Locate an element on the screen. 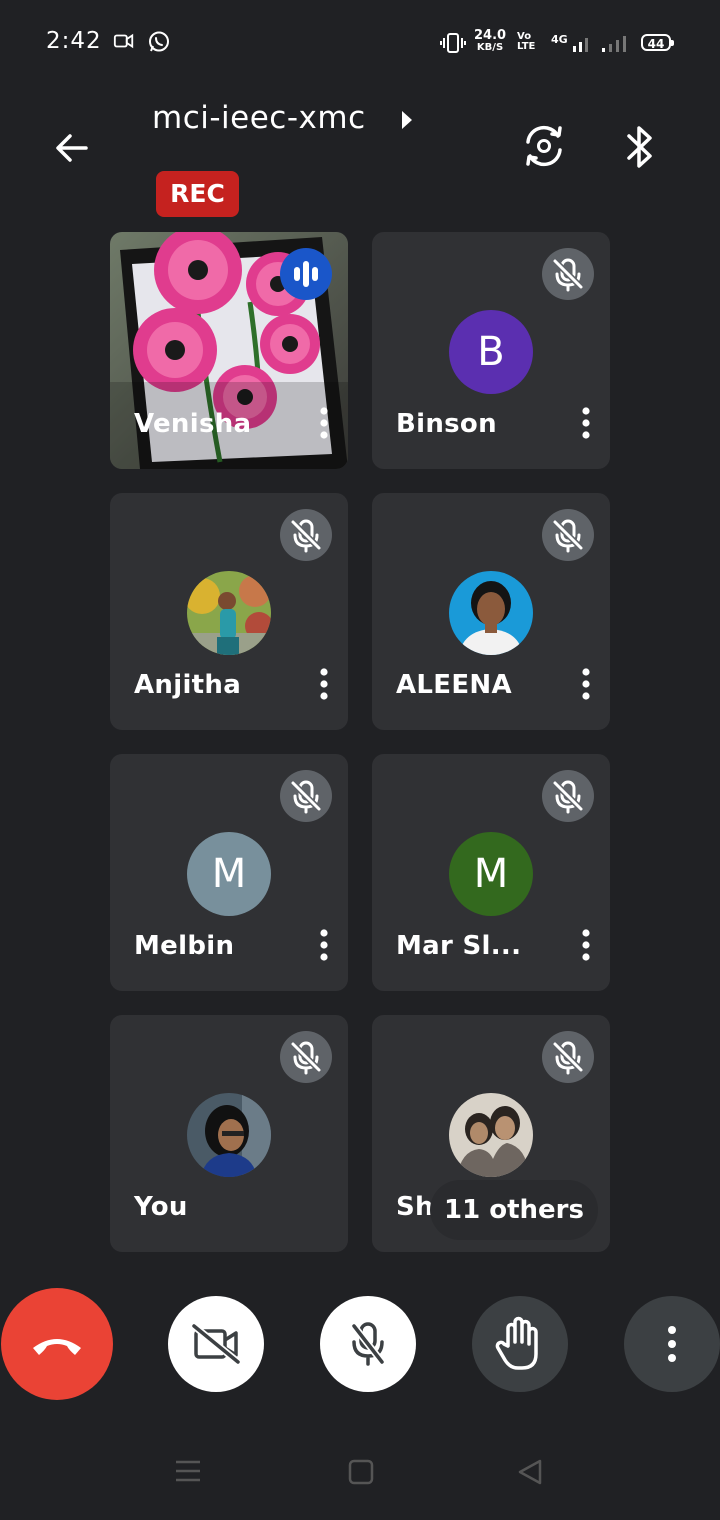  participant-tile-self: You is located at coordinates (229, 1133).